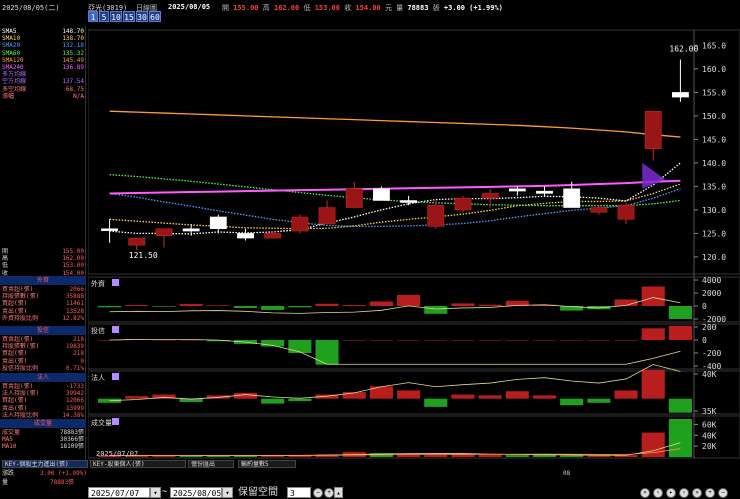 The width and height of the screenshot is (740, 499). Describe the element at coordinates (329, 493) in the screenshot. I see `zoom-in-button: +` at that location.